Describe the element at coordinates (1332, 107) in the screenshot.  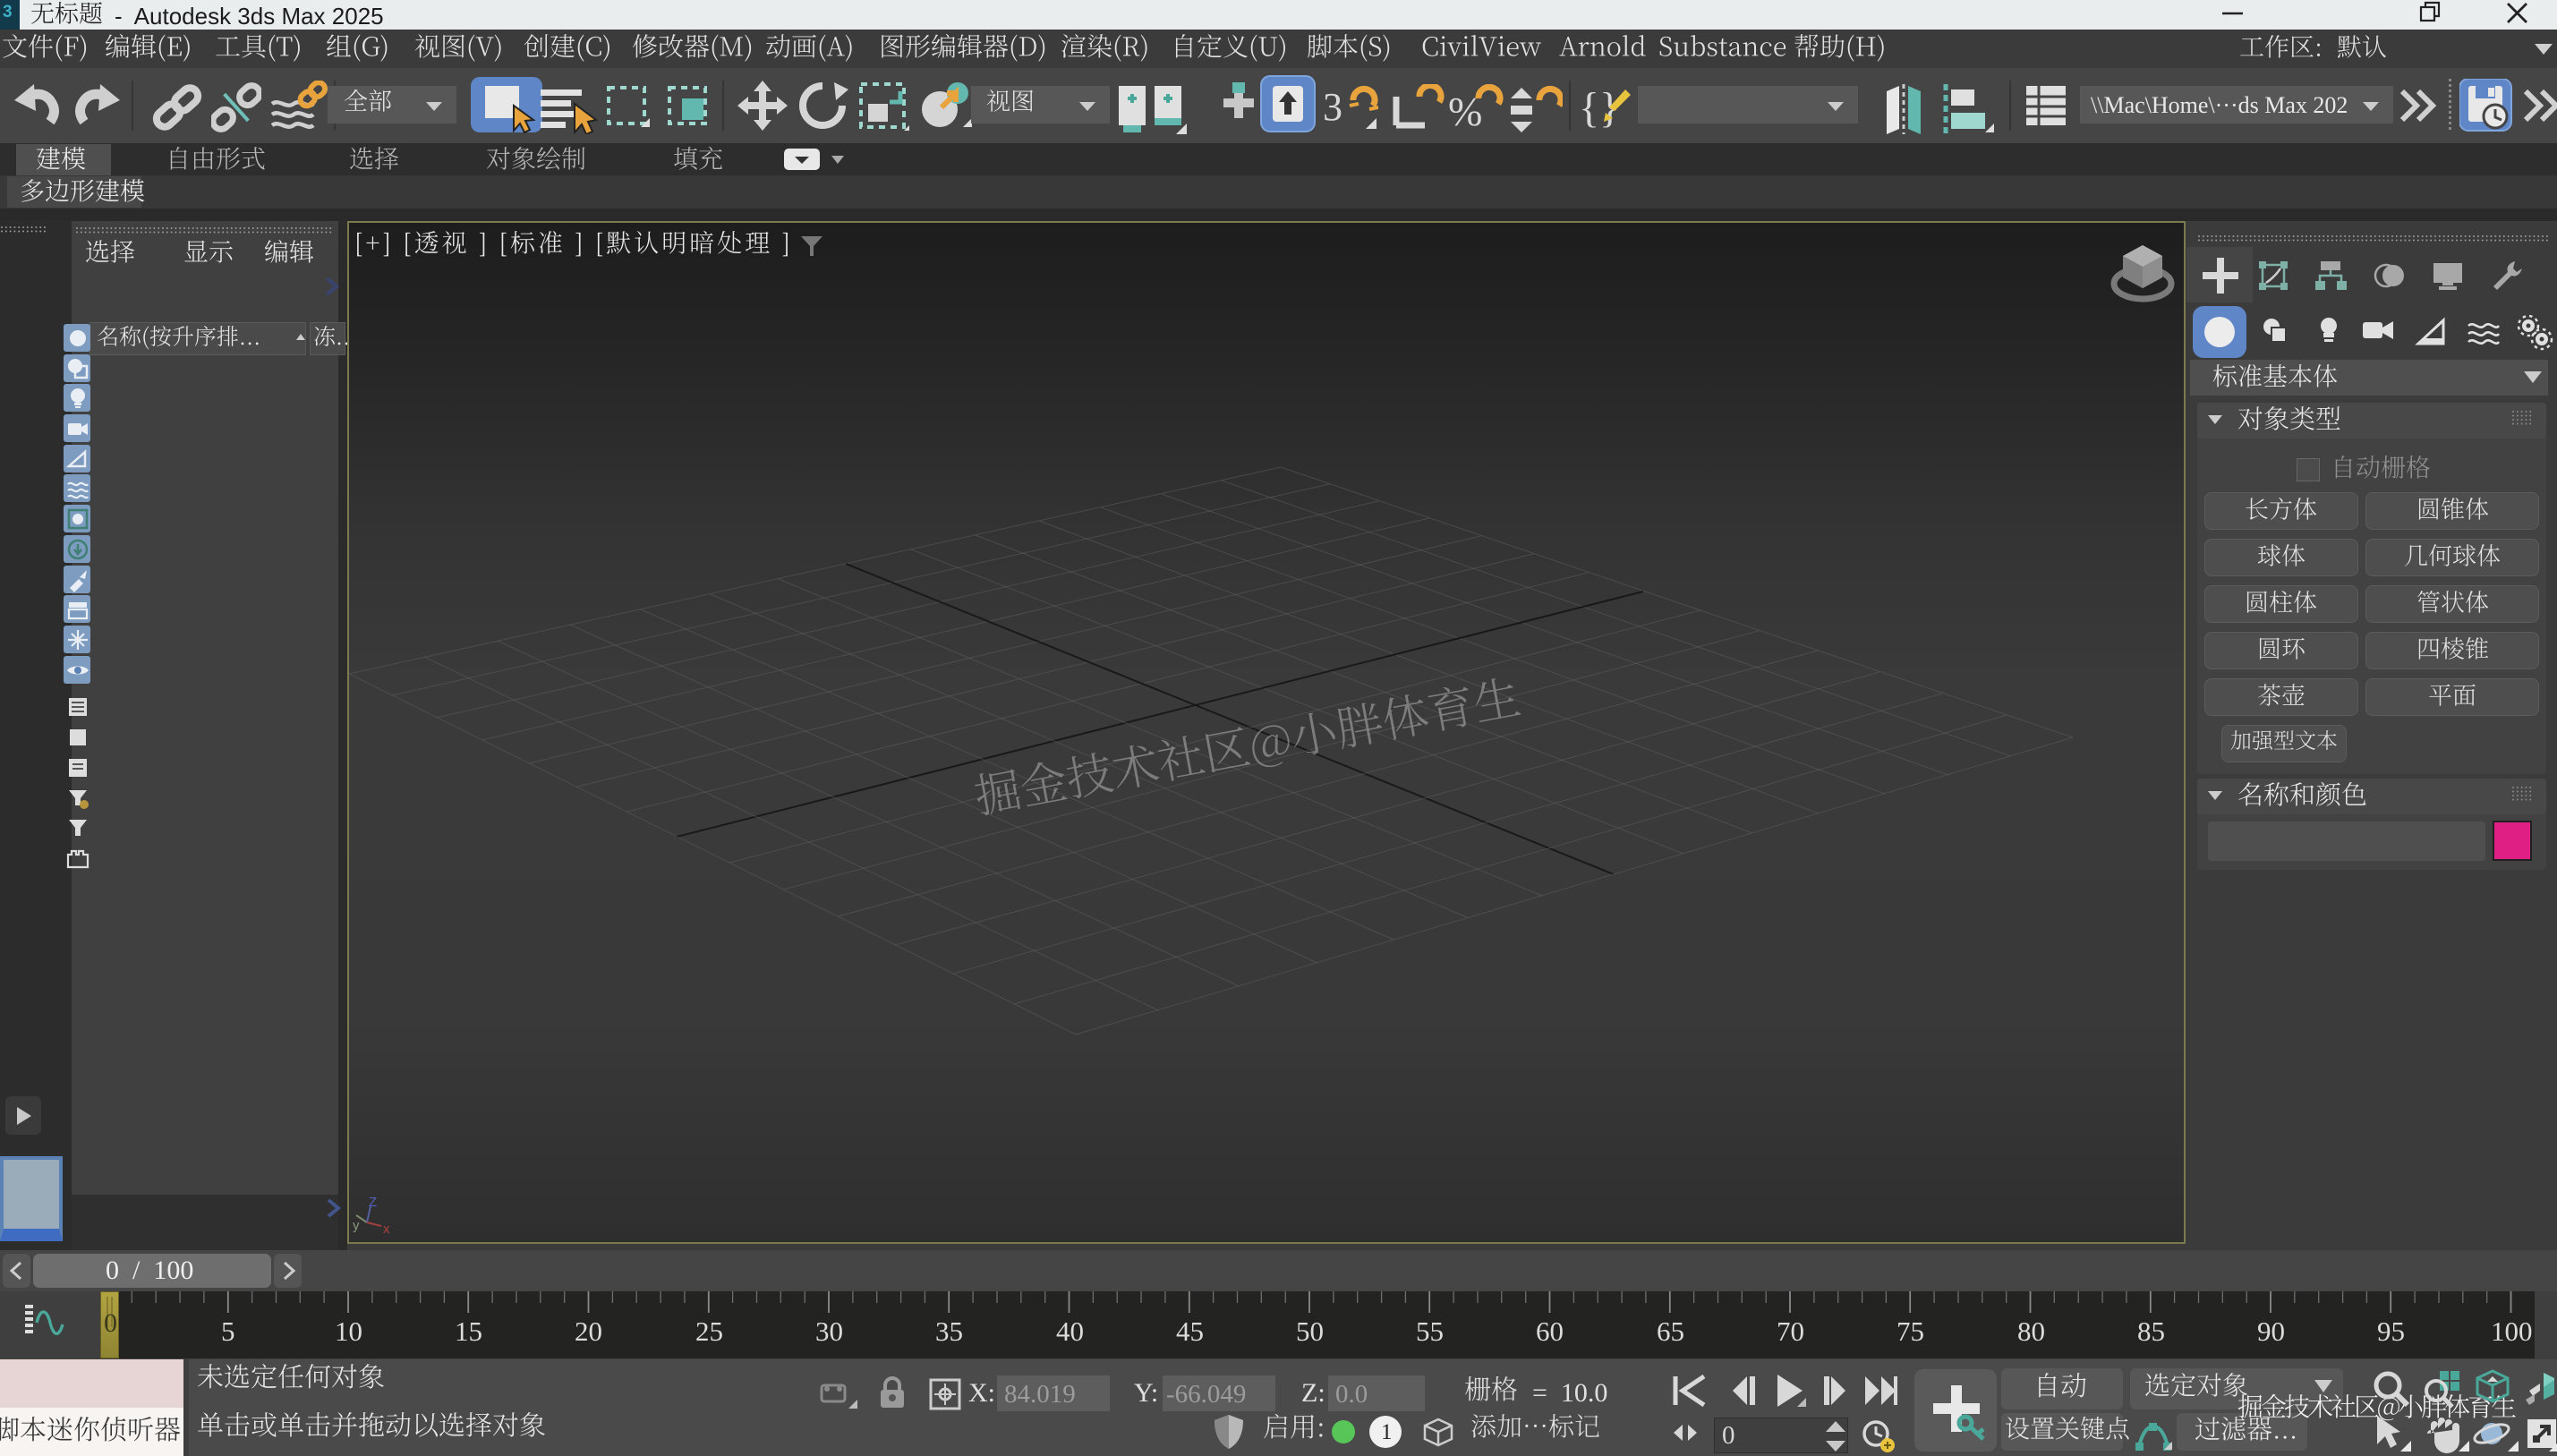
I see `svg-text: 3` at that location.